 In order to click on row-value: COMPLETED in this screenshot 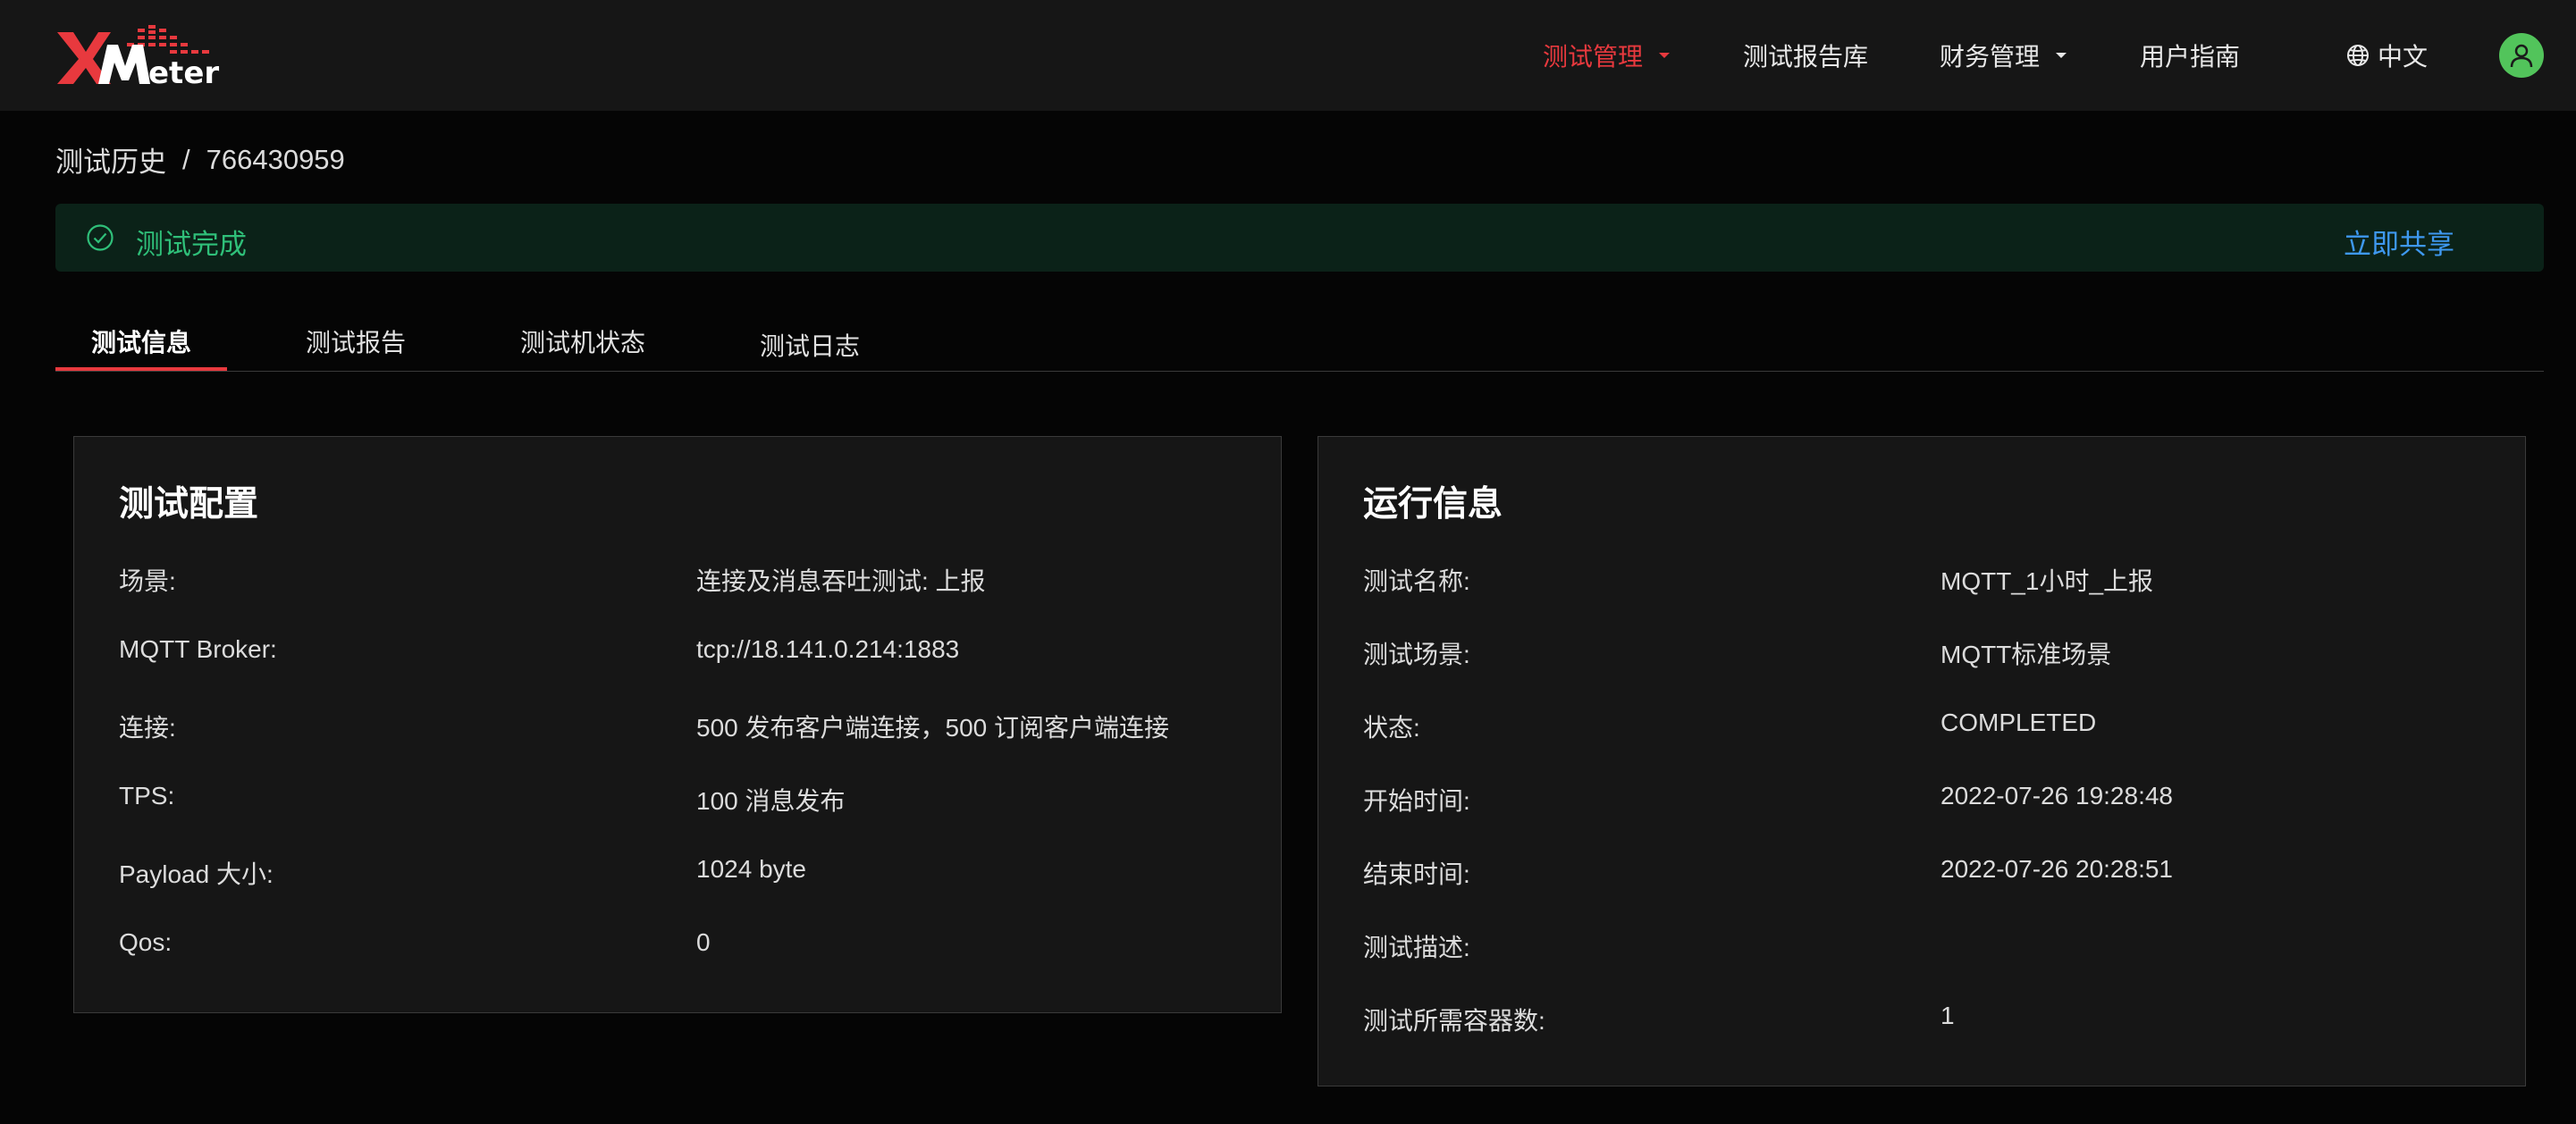, I will do `click(2019, 722)`.